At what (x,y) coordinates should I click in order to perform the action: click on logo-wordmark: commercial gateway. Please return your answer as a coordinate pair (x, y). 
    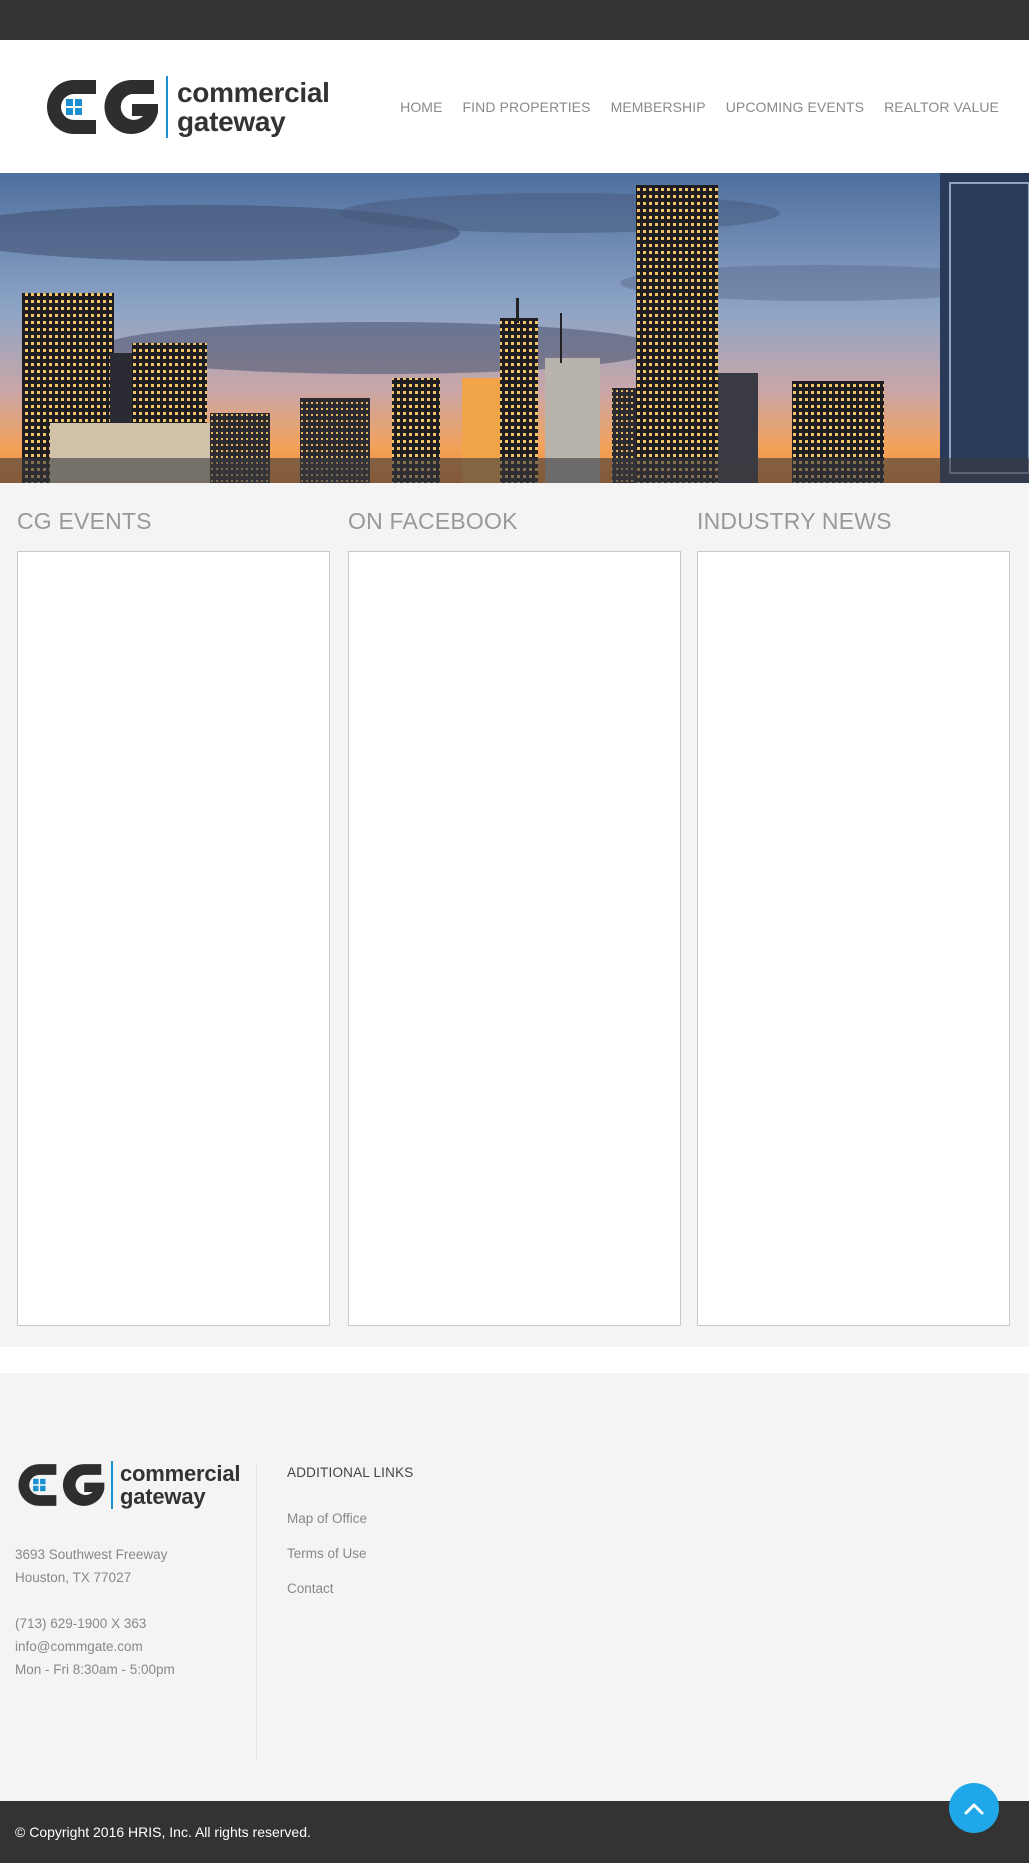
    Looking at the image, I should click on (253, 107).